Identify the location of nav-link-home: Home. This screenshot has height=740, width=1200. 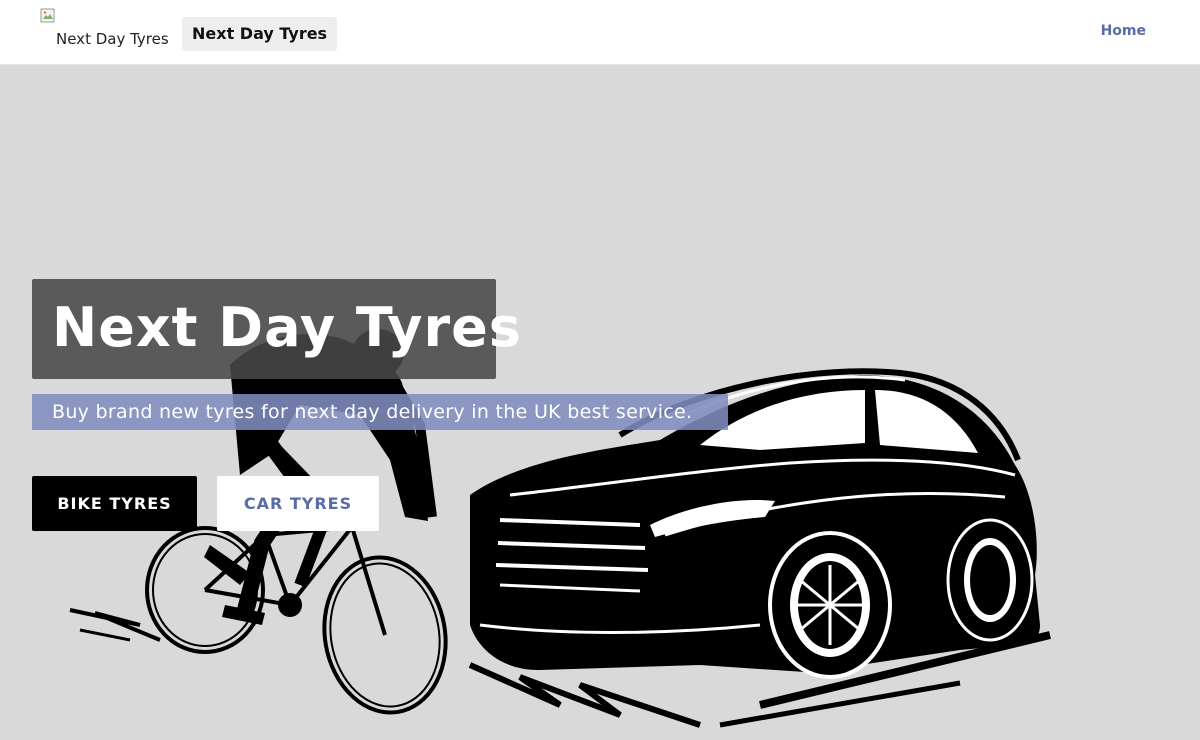
(1123, 31).